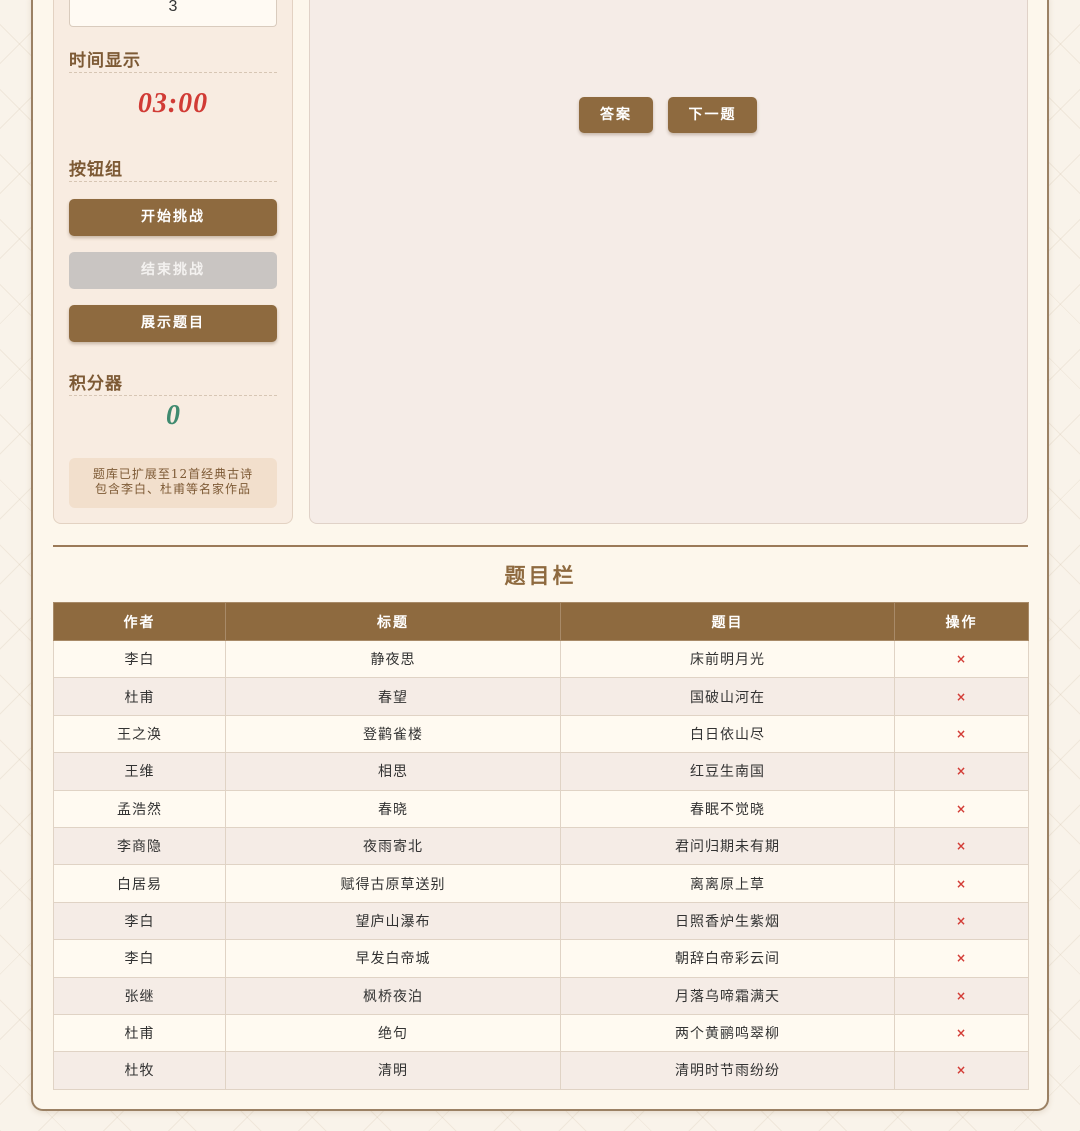 The image size is (1080, 1131). What do you see at coordinates (727, 659) in the screenshot?
I see `cell-question: 床前明月光` at bounding box center [727, 659].